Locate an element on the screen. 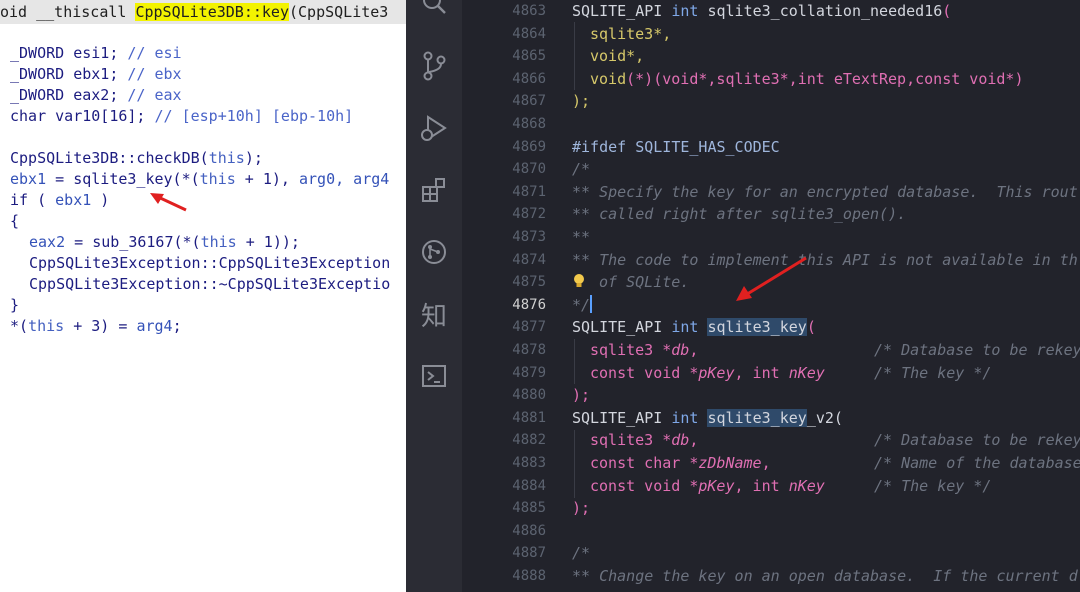  line-number: 4875 is located at coordinates (512, 282).